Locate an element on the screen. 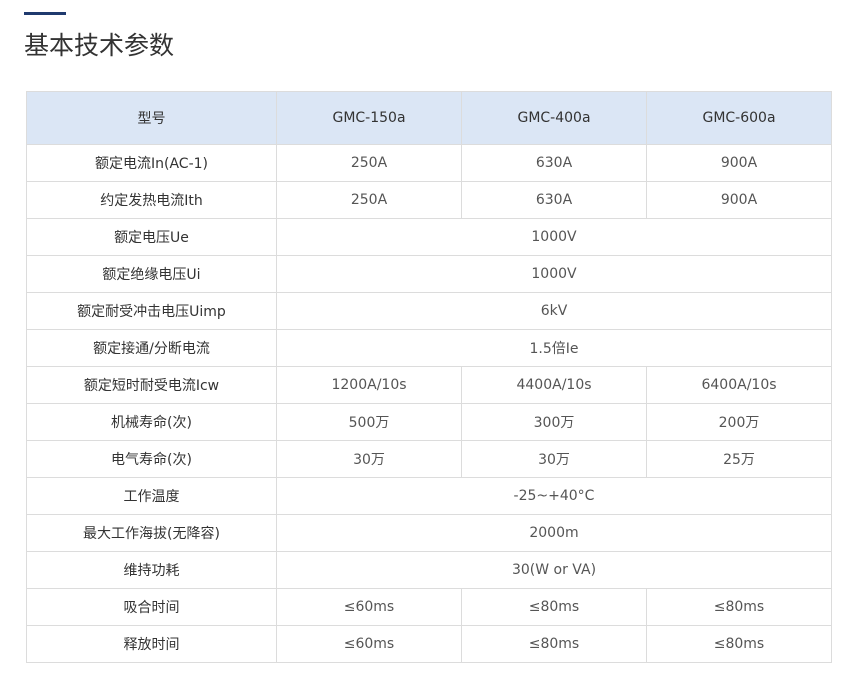  table-header: 型号 GMC-150a GMC-400a GMC-600a is located at coordinates (429, 118).